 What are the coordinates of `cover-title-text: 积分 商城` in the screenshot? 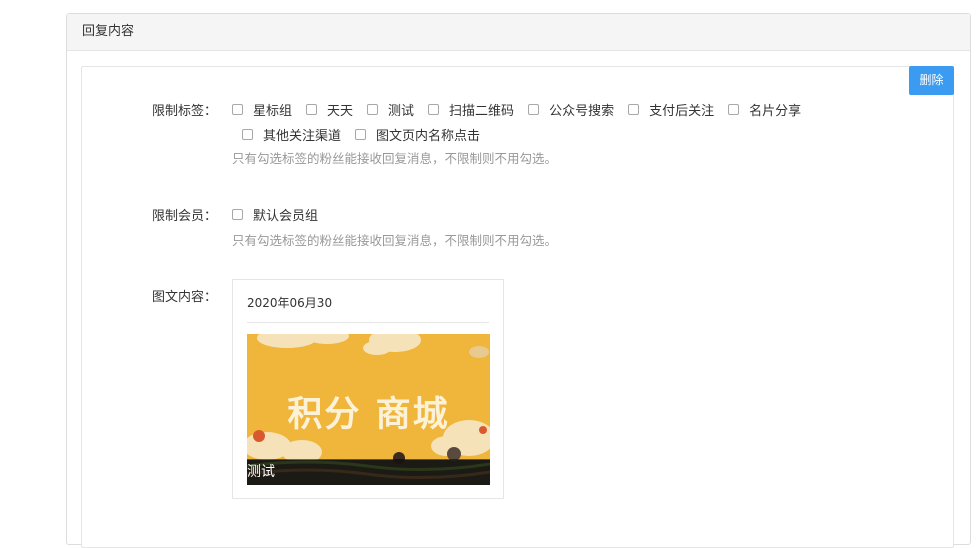 It's located at (368, 415).